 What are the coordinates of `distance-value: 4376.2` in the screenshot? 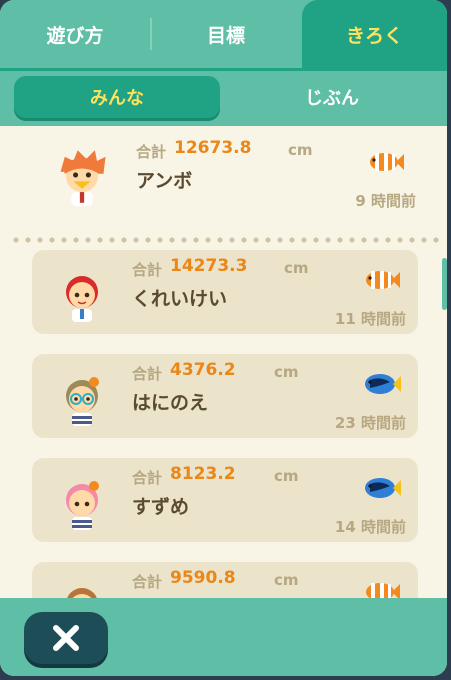 It's located at (203, 370).